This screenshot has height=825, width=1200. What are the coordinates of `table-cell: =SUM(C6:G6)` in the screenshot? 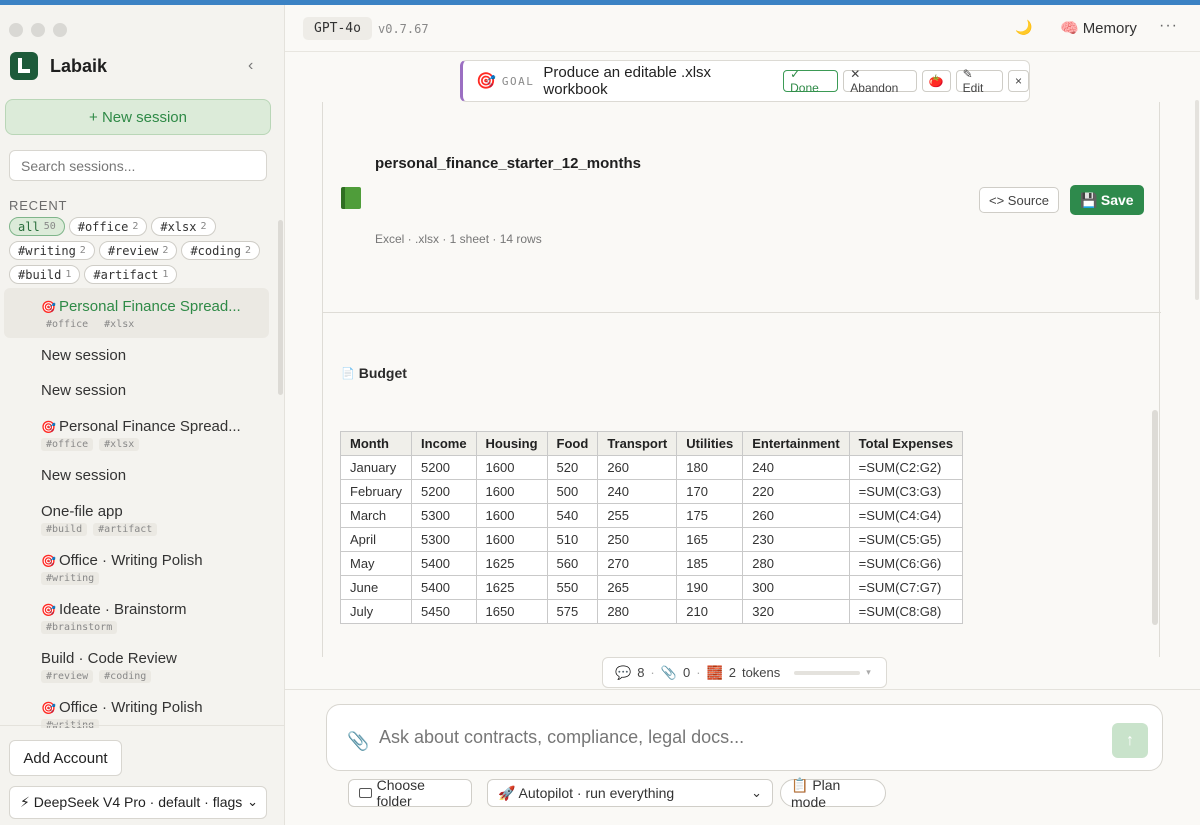 It's located at (906, 563).